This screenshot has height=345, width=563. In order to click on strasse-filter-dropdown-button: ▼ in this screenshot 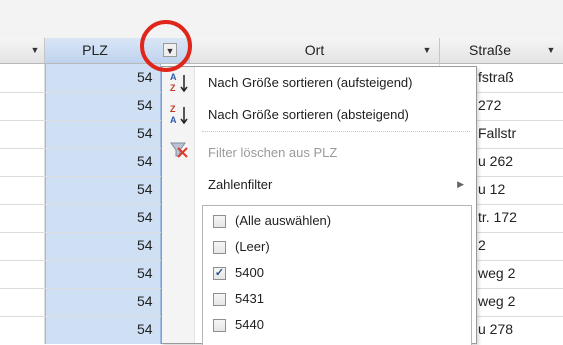, I will do `click(551, 50)`.